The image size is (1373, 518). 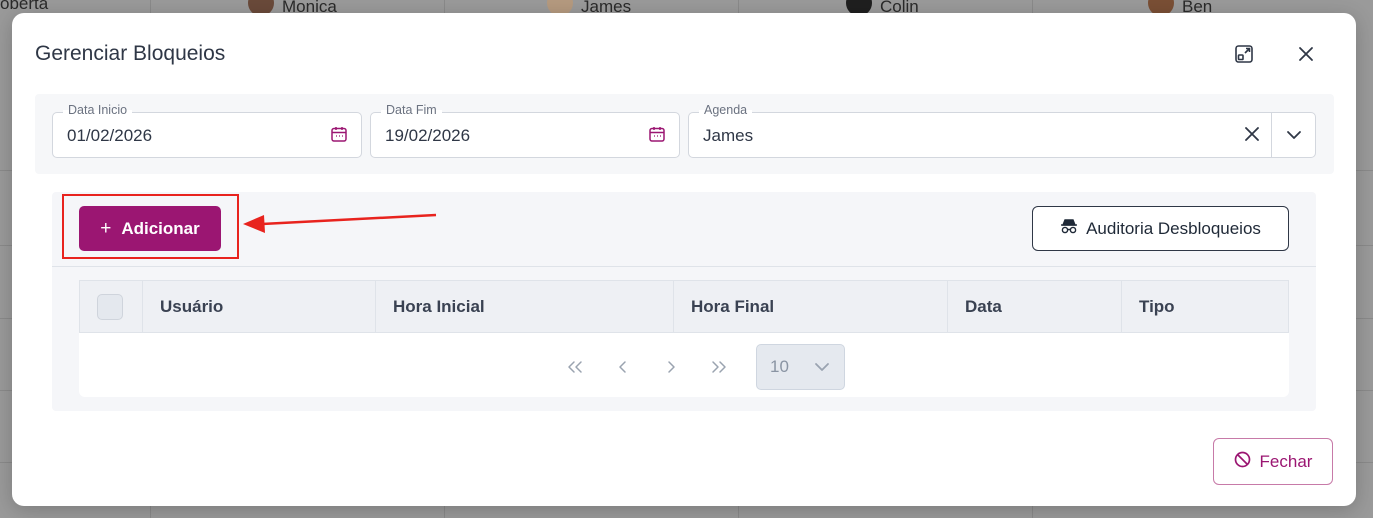 I want to click on column-header: Usuário, so click(x=258, y=306).